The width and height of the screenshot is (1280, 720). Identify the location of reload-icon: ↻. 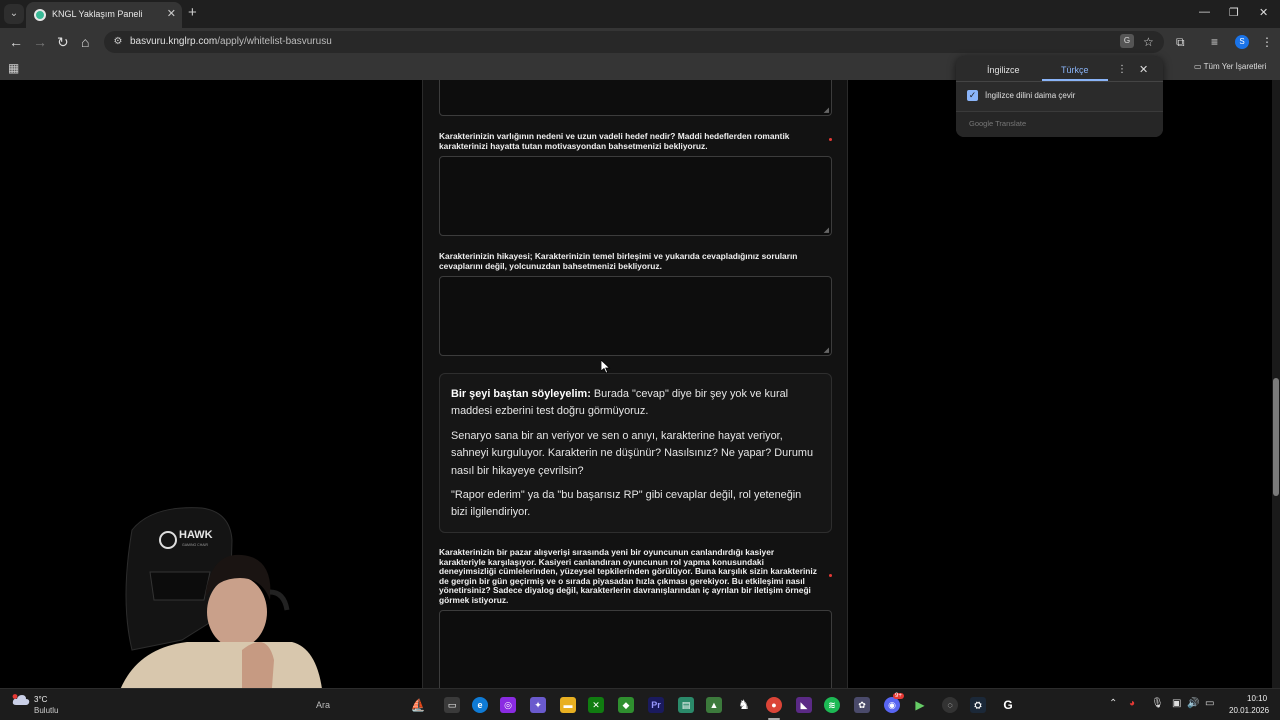
(63, 42).